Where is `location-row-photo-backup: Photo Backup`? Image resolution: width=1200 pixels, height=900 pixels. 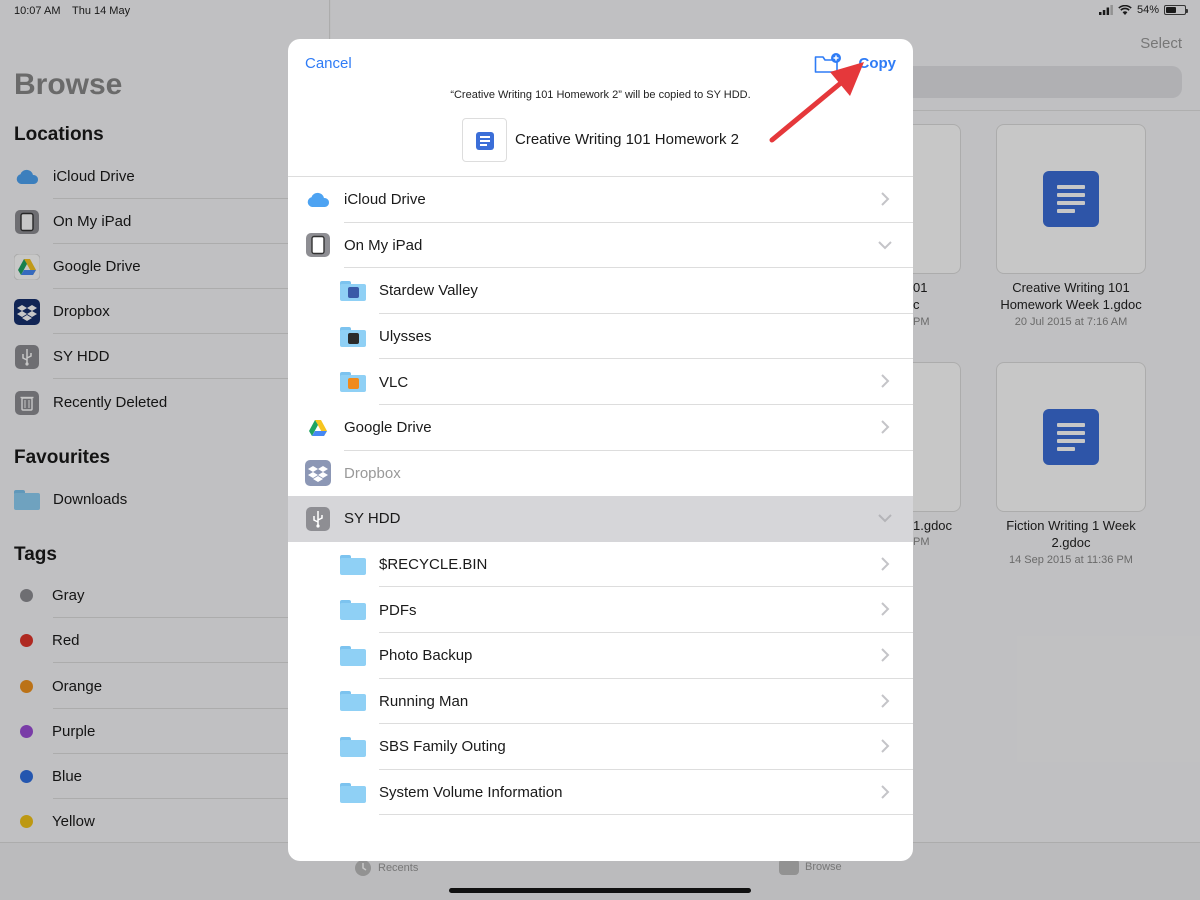
location-row-photo-backup: Photo Backup is located at coordinates (600, 656).